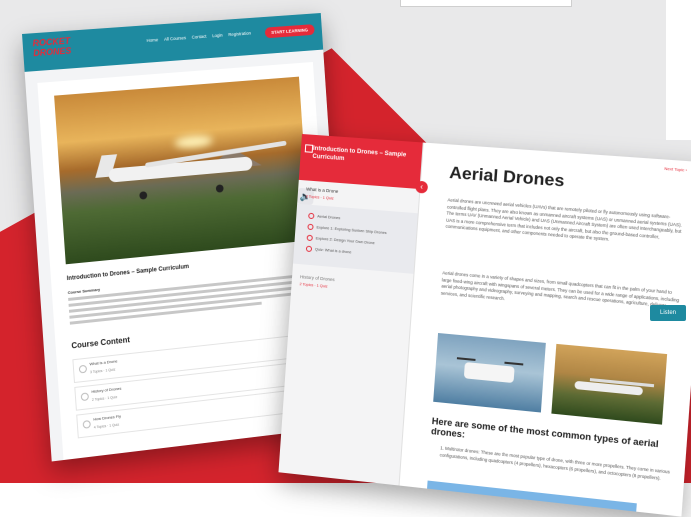 This screenshot has width=691, height=517. I want to click on topic-label: Explore 2: Design Your Own Drone, so click(345, 241).